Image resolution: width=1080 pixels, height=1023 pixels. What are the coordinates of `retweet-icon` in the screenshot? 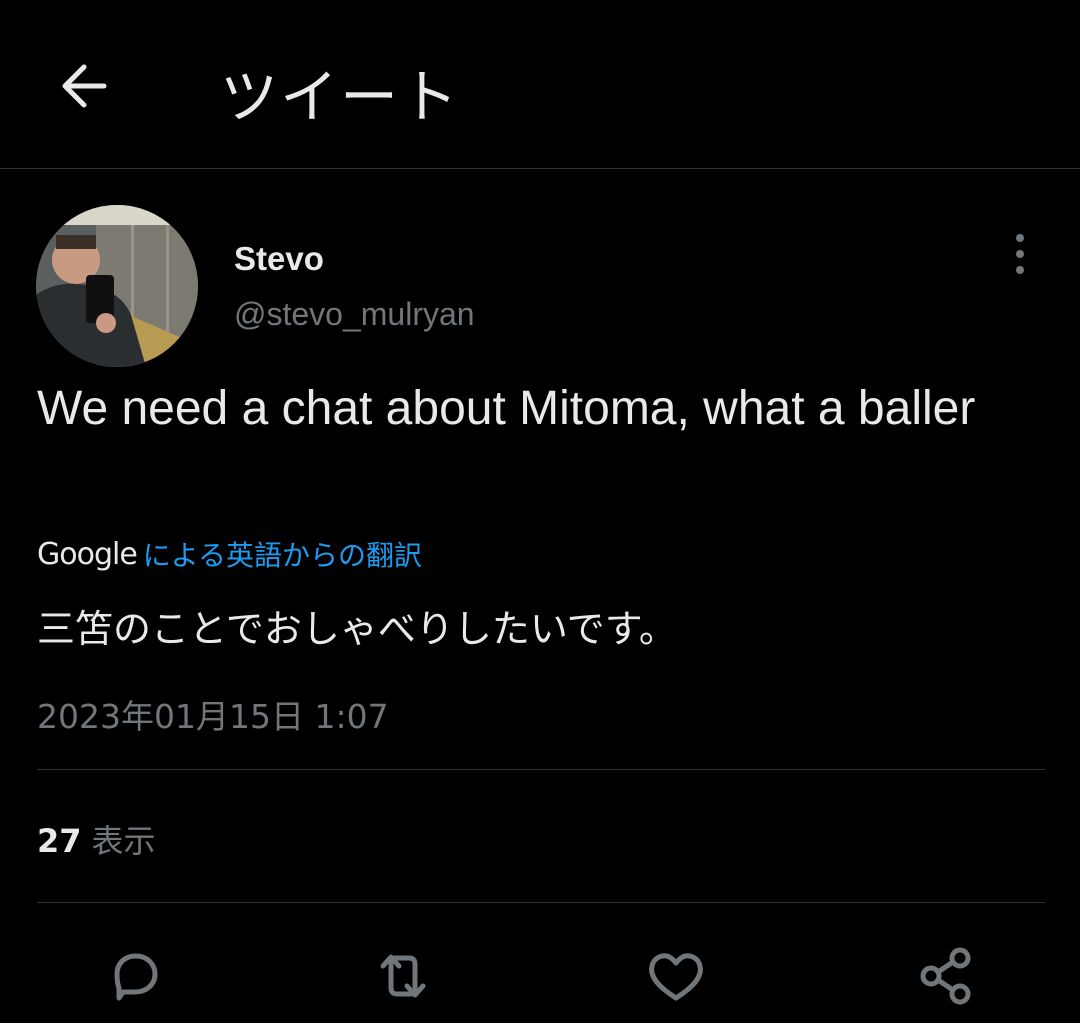 It's located at (403, 976).